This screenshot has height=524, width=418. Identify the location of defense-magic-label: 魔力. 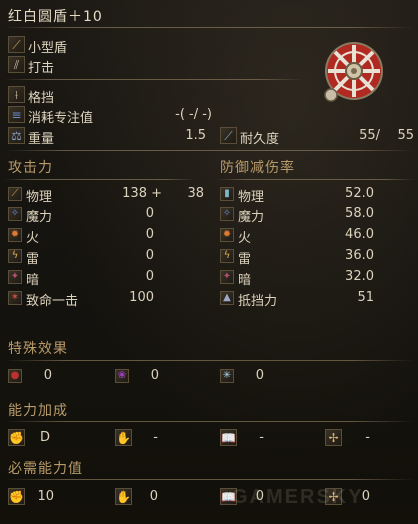
(251, 217).